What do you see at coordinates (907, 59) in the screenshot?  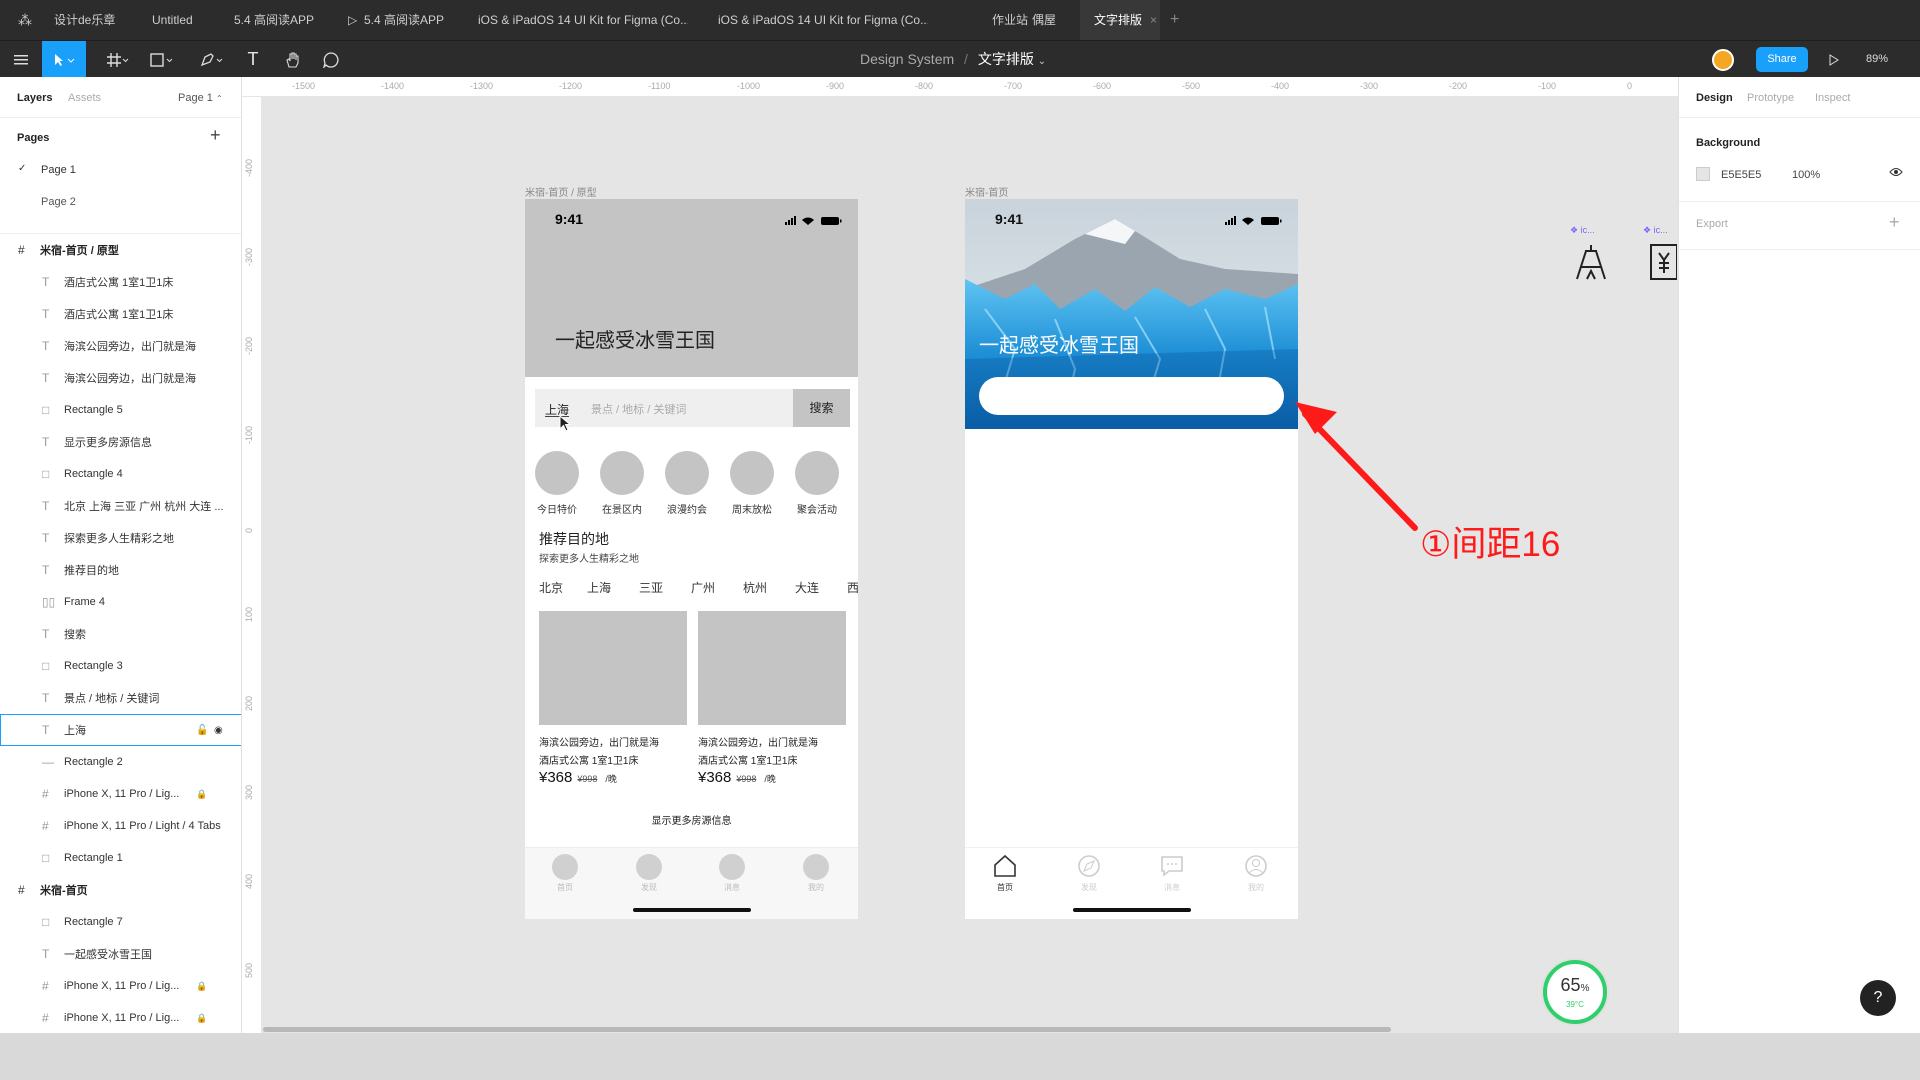 I see `breadcrumb-file: Design System` at bounding box center [907, 59].